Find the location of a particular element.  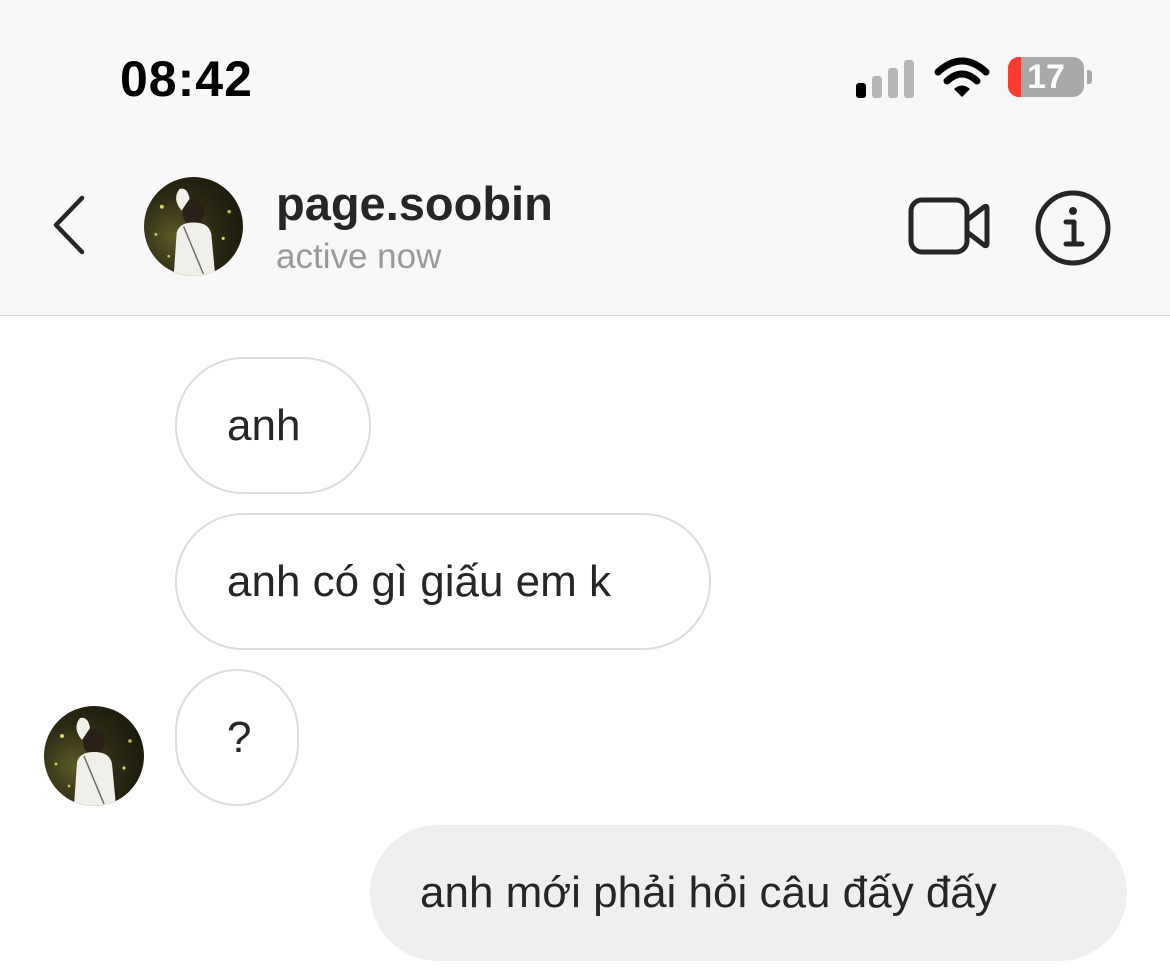

video-call-button is located at coordinates (949, 226).